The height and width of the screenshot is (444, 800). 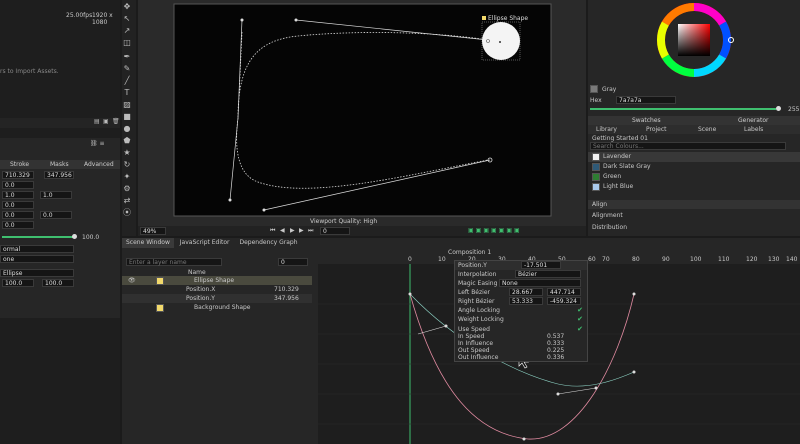 What do you see at coordinates (127, 117) in the screenshot?
I see `rectangle-tool-icon: ■` at bounding box center [127, 117].